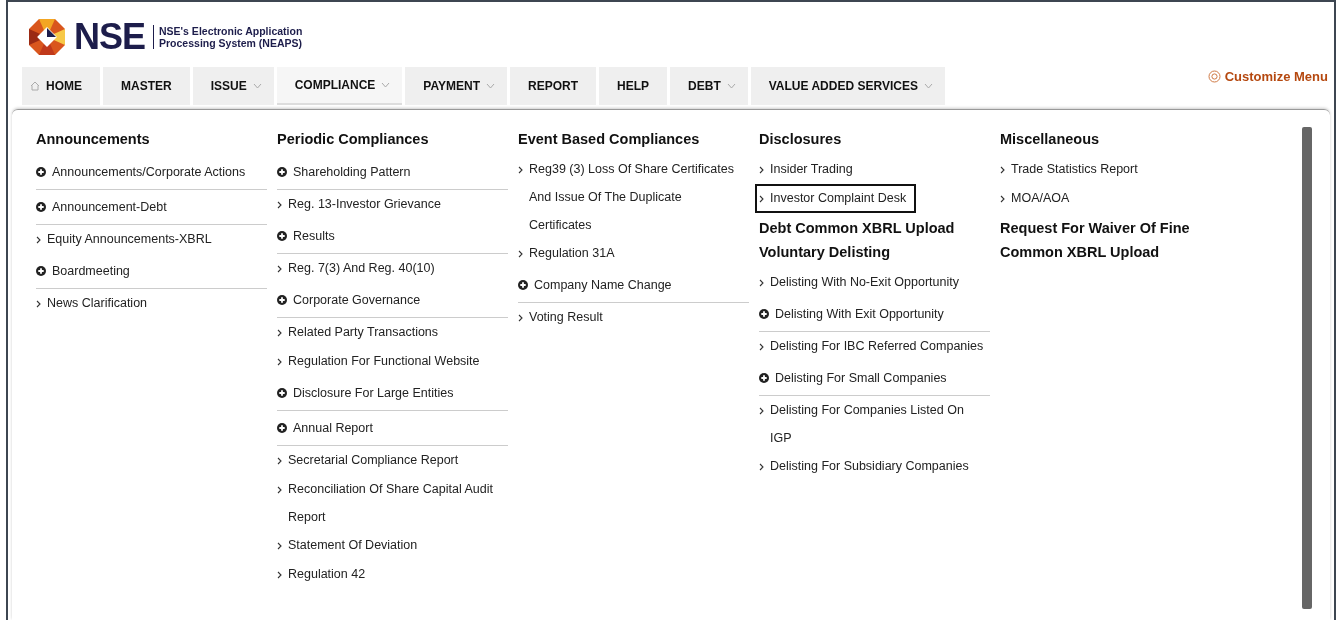 Image resolution: width=1342 pixels, height=620 pixels. I want to click on menu-item: Announcements/Corporate Actions, so click(141, 172).